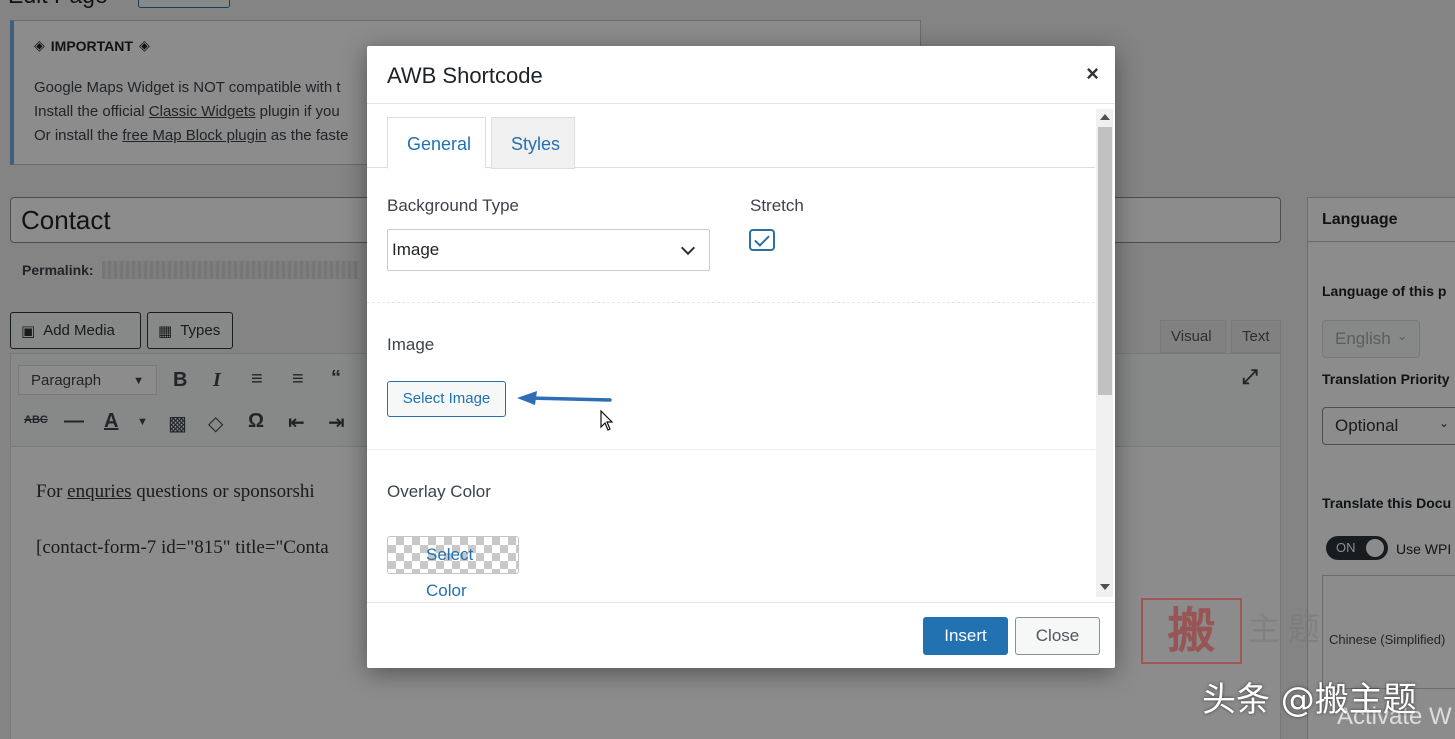 The height and width of the screenshot is (739, 1455). What do you see at coordinates (762, 240) in the screenshot?
I see `stretch-checkbox` at bounding box center [762, 240].